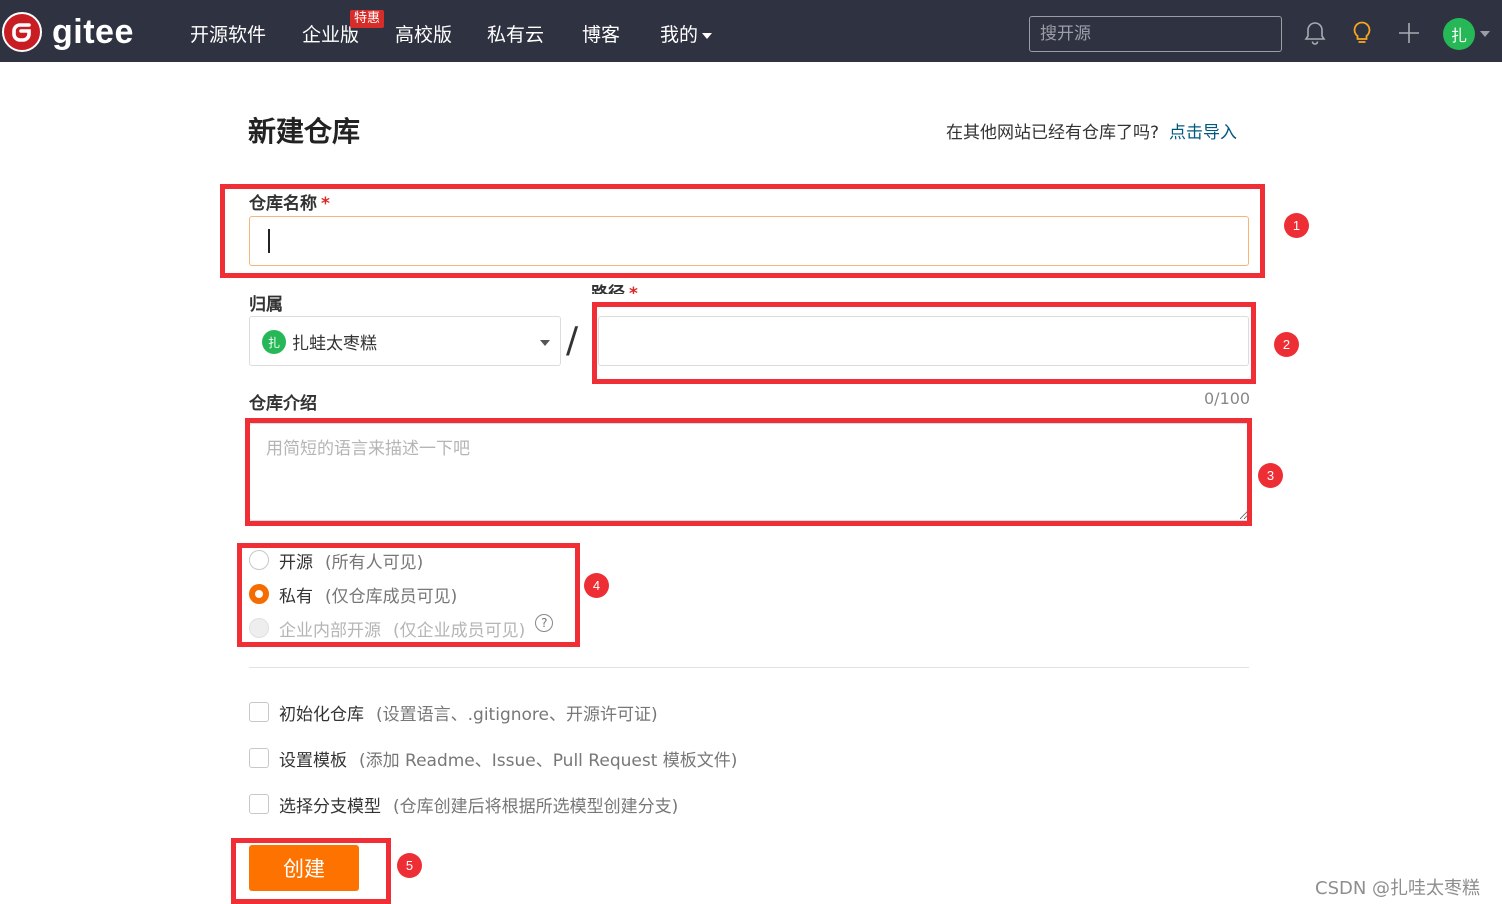 This screenshot has width=1502, height=904. Describe the element at coordinates (453, 713) in the screenshot. I see `option-init-repo: 初始化仓库 (设置语言、.gitignore、开源许可证)` at that location.